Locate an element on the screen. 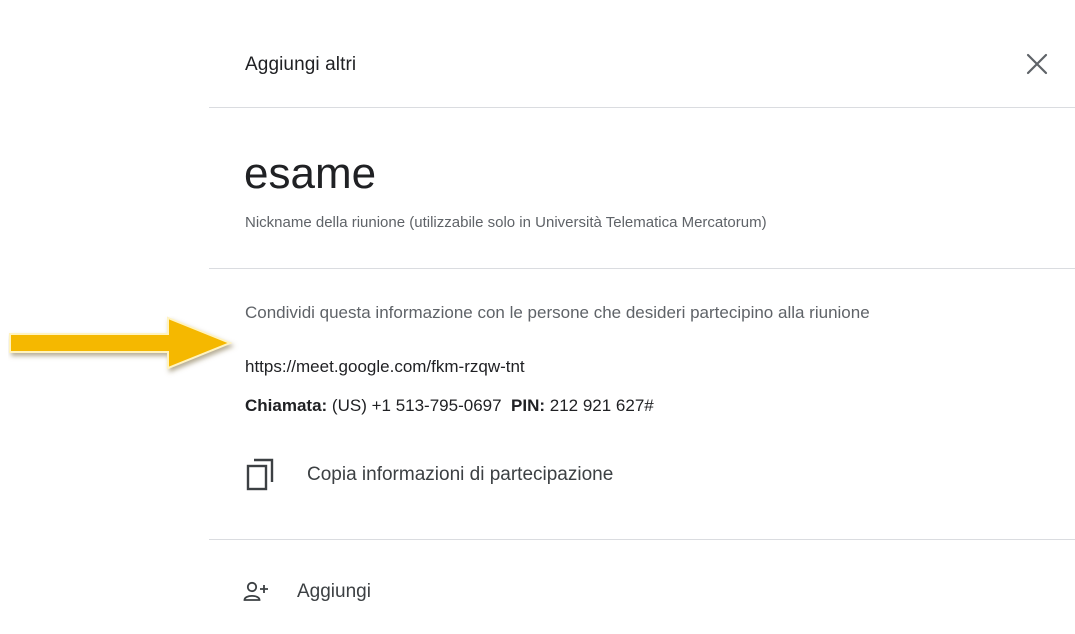 The width and height of the screenshot is (1075, 634). dial-in-label: Chiamata: is located at coordinates (286, 405).